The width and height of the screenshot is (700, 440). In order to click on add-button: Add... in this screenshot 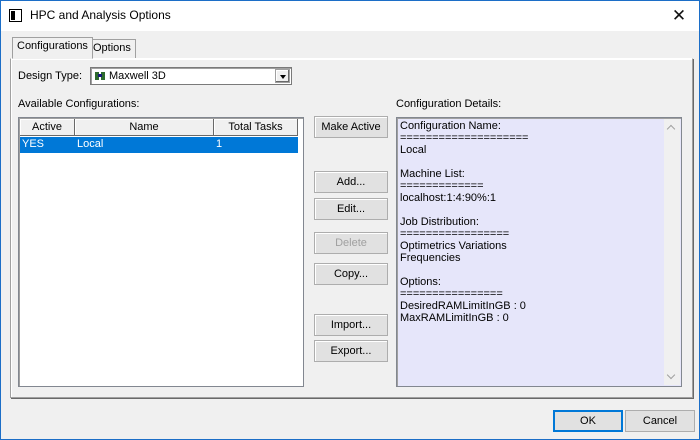, I will do `click(351, 182)`.